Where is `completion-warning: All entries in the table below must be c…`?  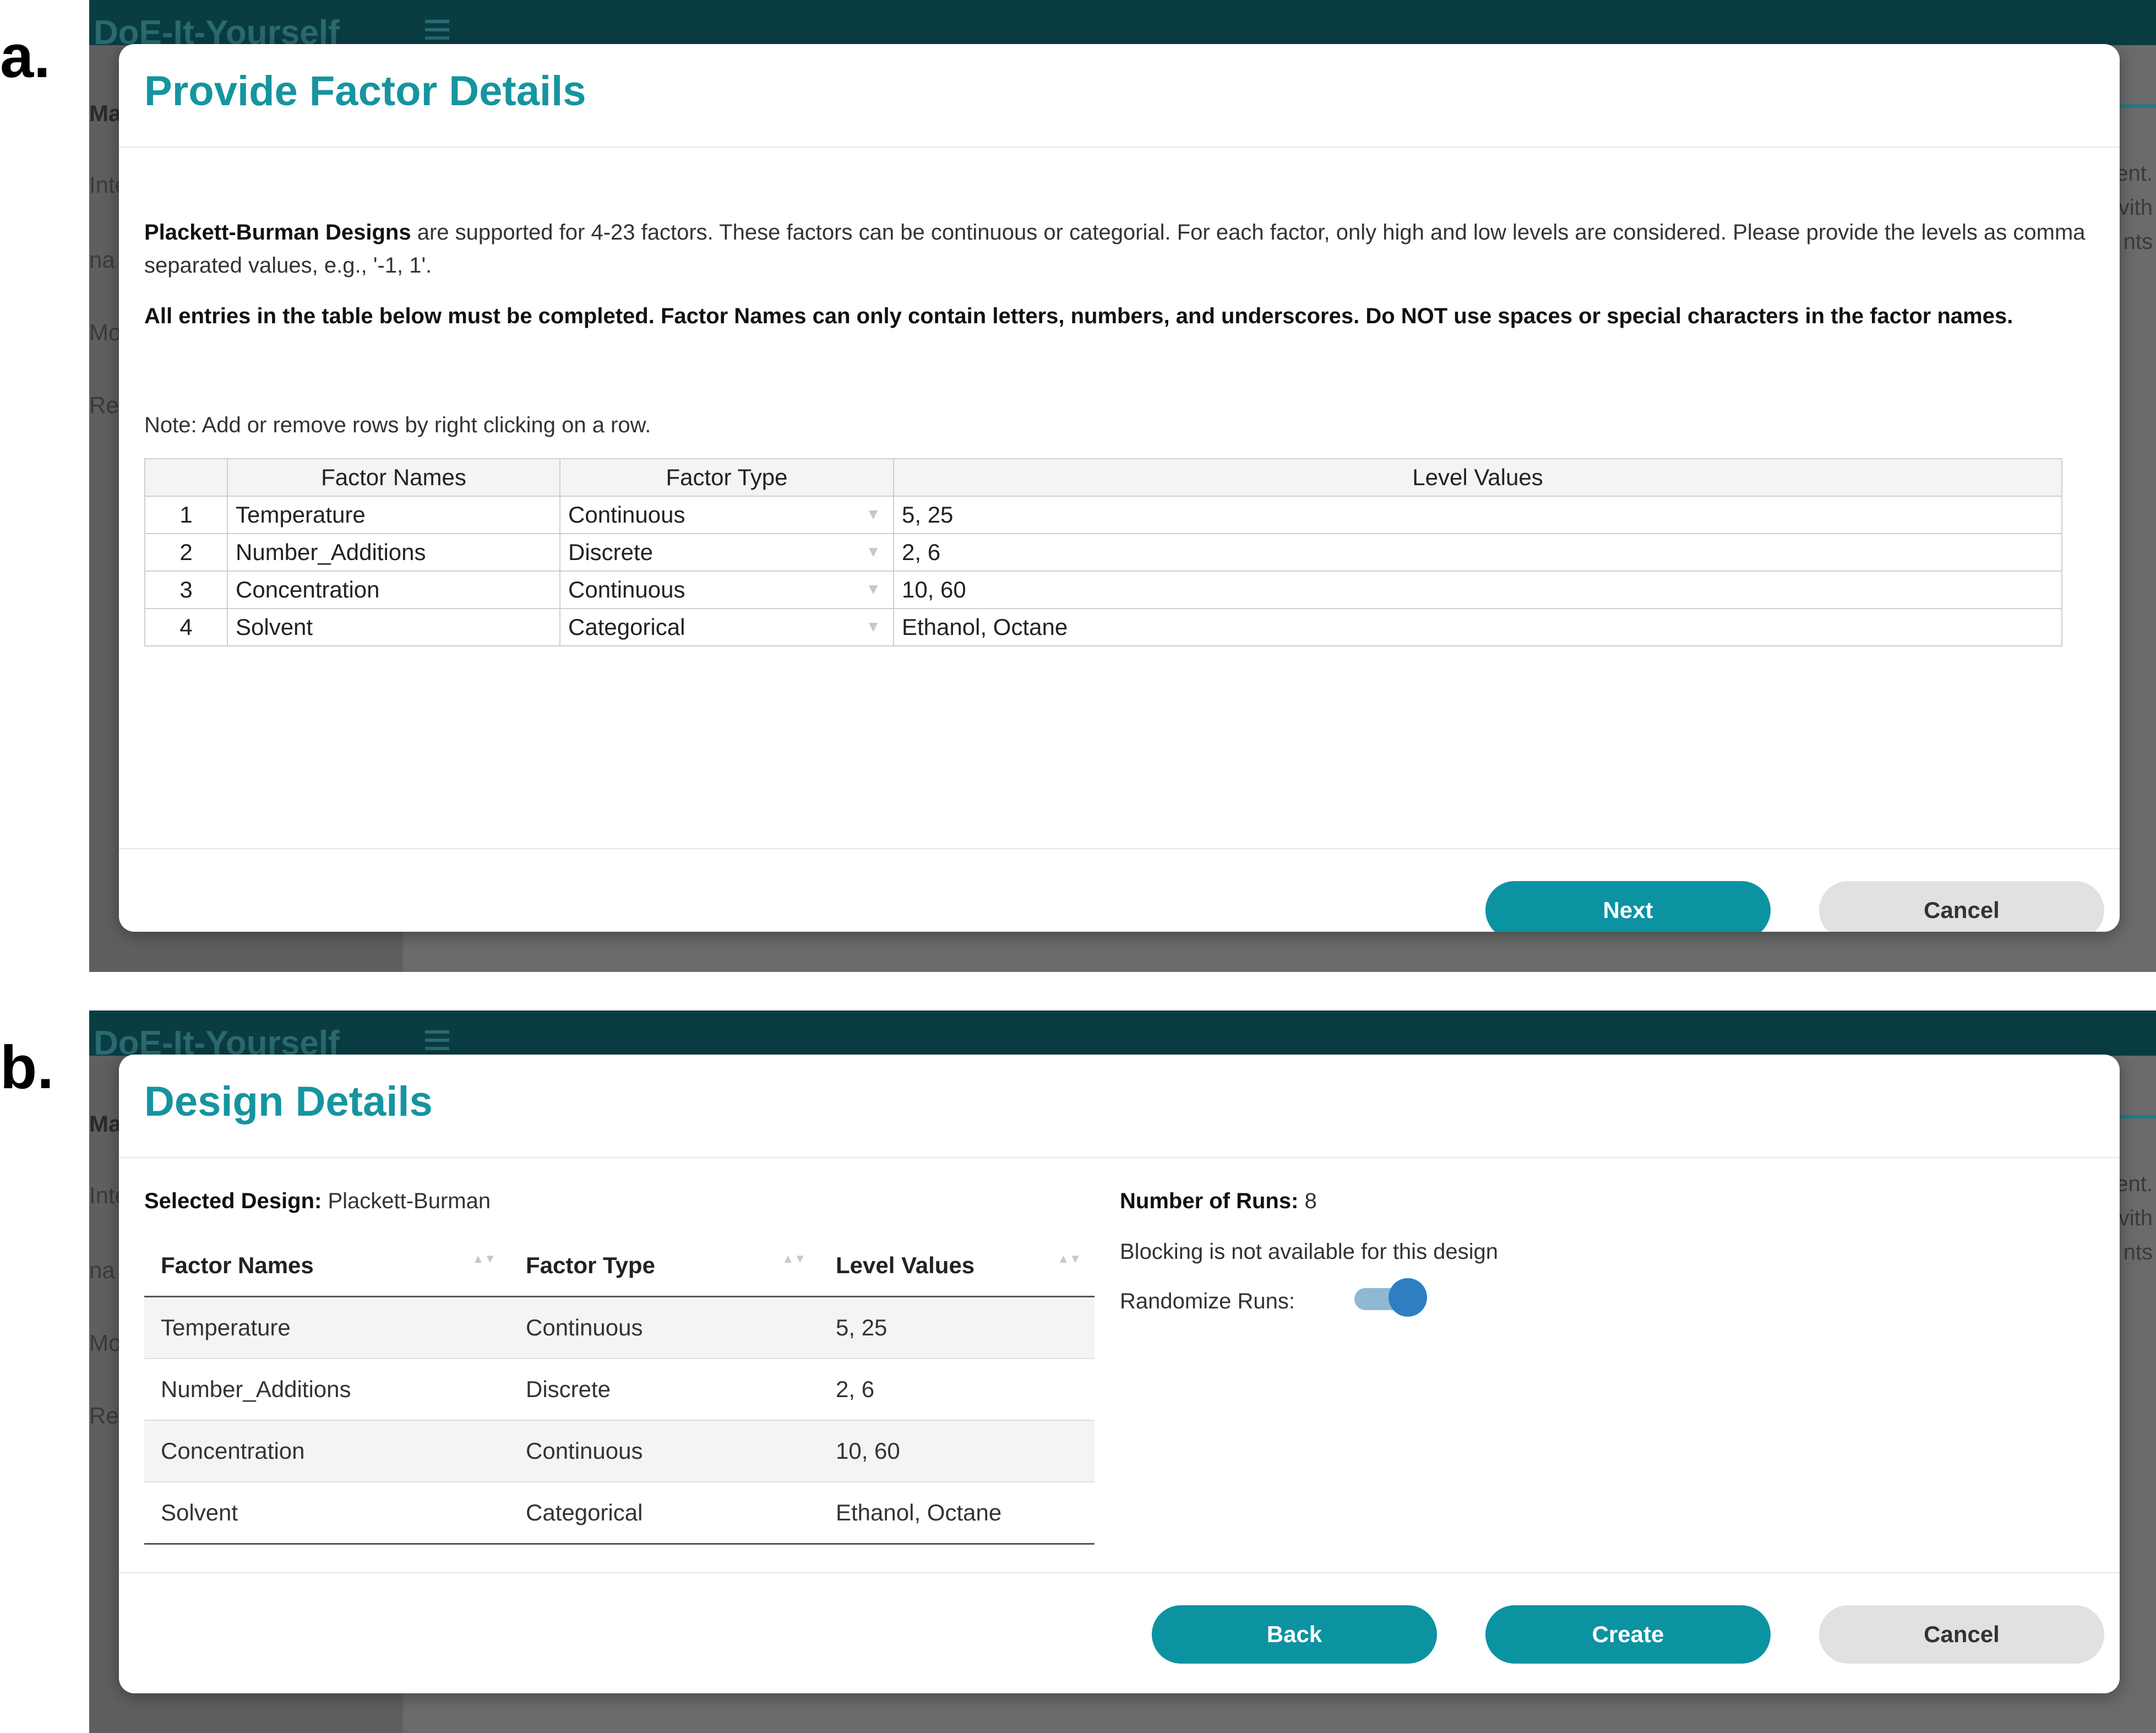 completion-warning: All entries in the table below must be c… is located at coordinates (1078, 316).